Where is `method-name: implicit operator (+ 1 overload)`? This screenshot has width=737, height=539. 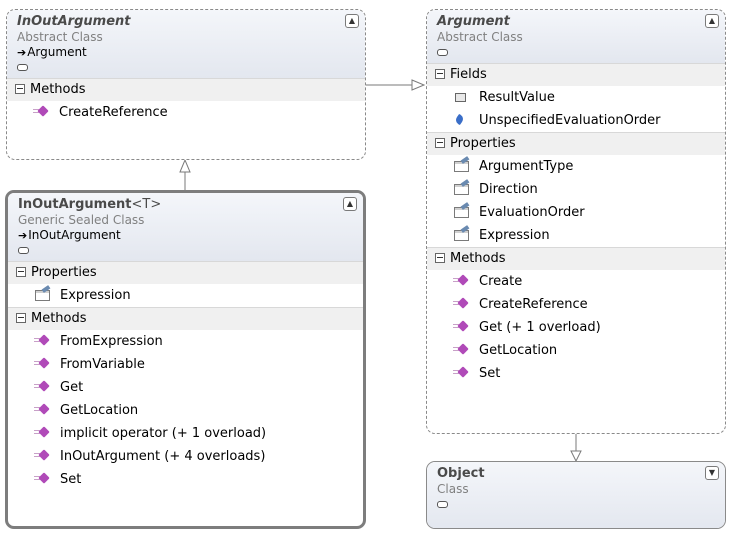
method-name: implicit operator (+ 1 overload) is located at coordinates (163, 433).